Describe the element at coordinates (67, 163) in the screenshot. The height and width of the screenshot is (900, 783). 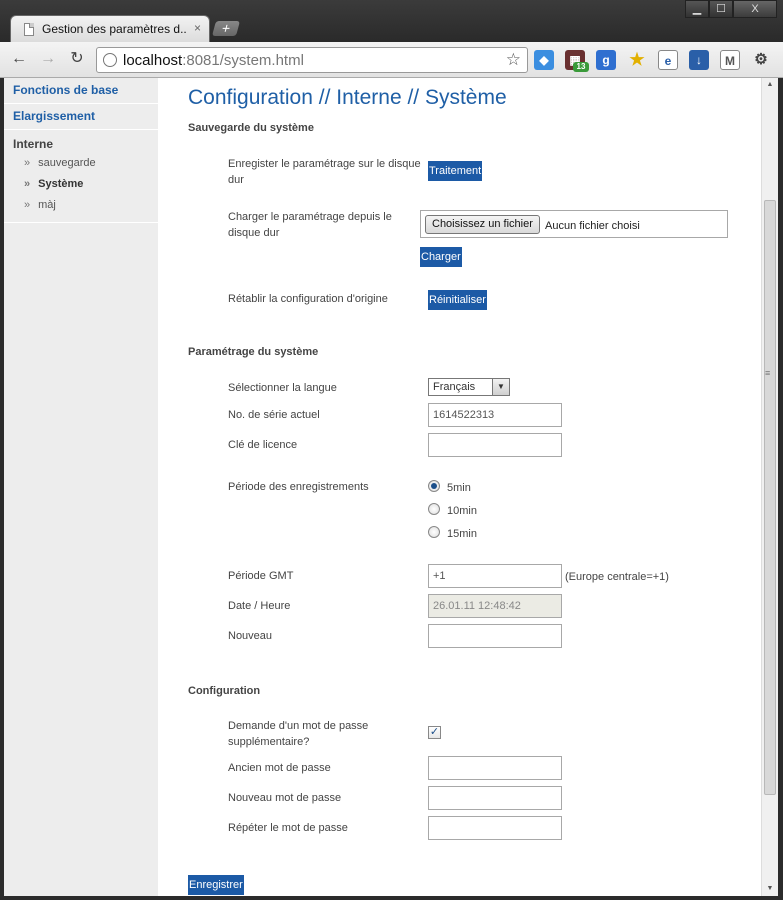
I see `sidebar-item-label: sauvegarde` at that location.